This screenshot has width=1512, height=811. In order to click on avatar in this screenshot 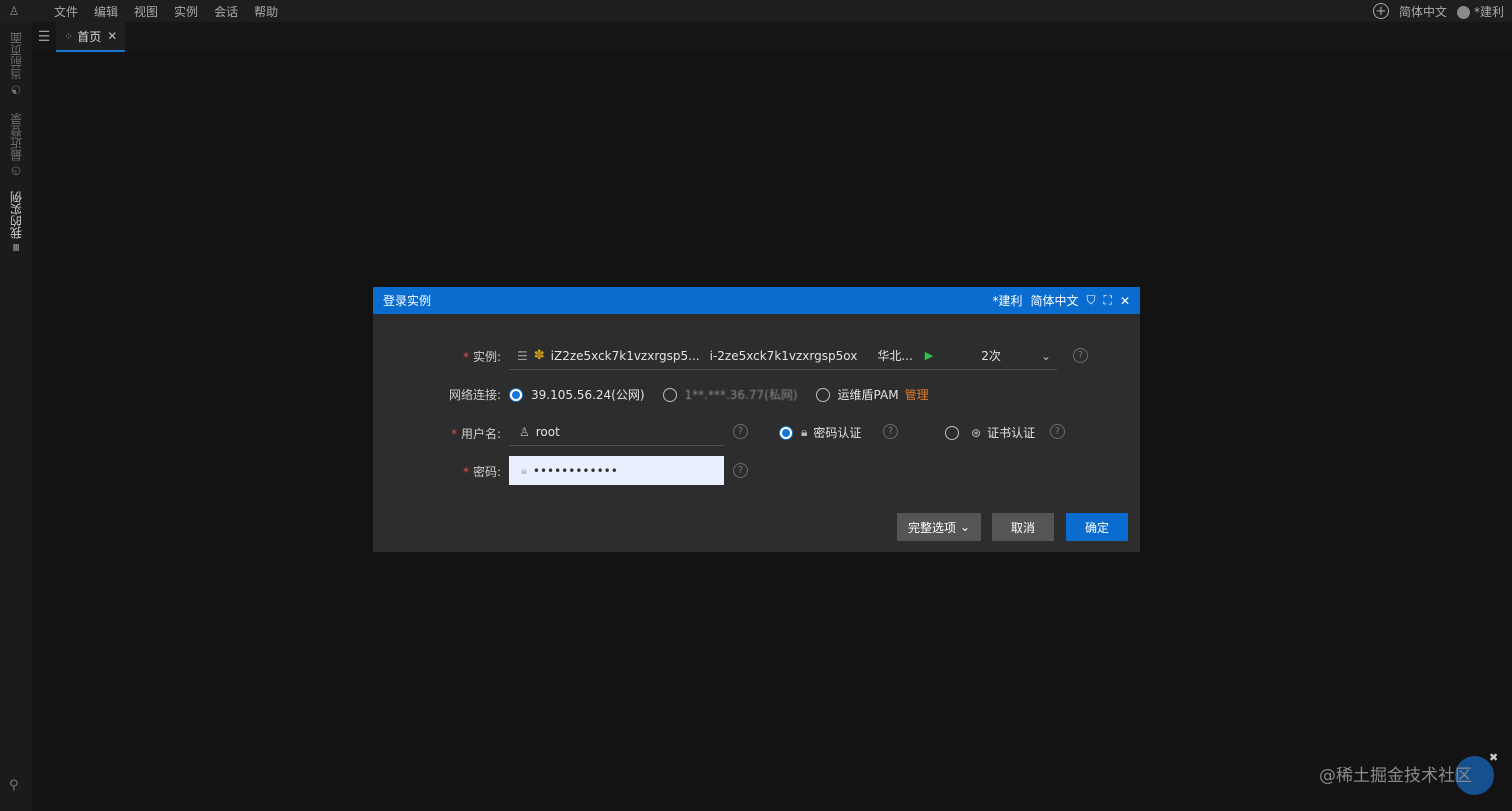, I will do `click(1463, 12)`.